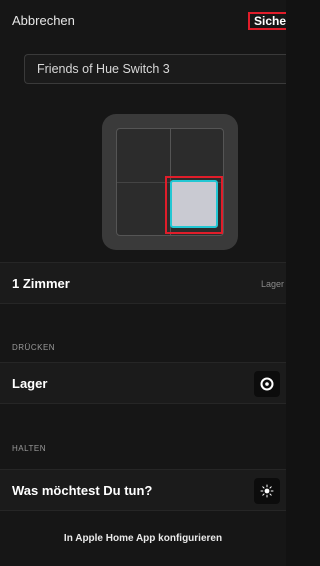 The image size is (320, 566). I want to click on rooms-value: Lager, so click(272, 284).